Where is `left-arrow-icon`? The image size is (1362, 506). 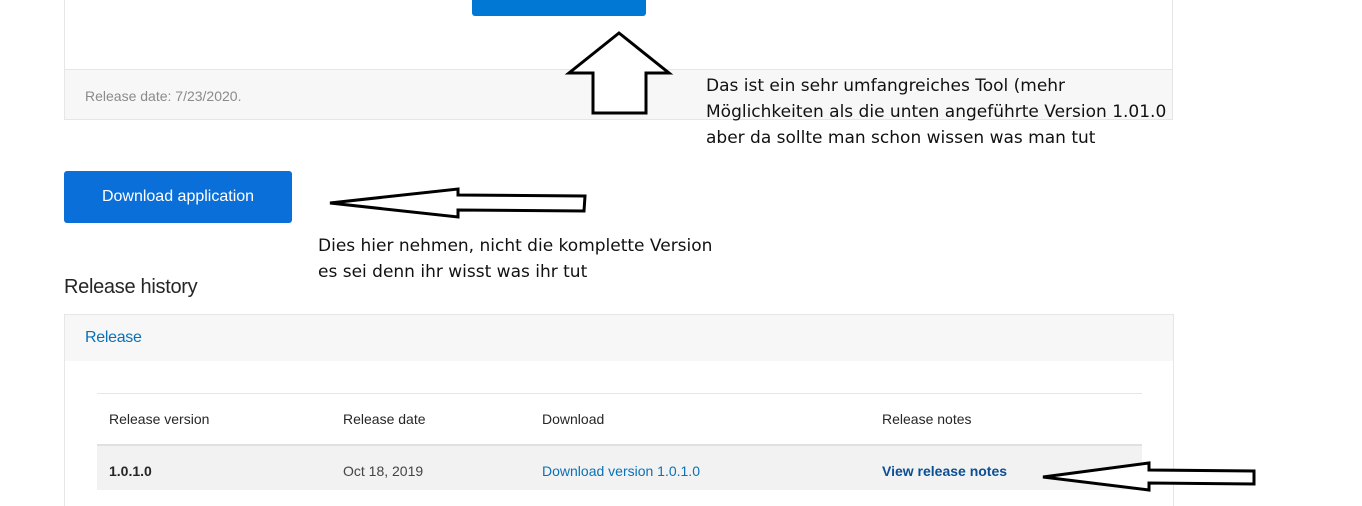 left-arrow-icon is located at coordinates (458, 203).